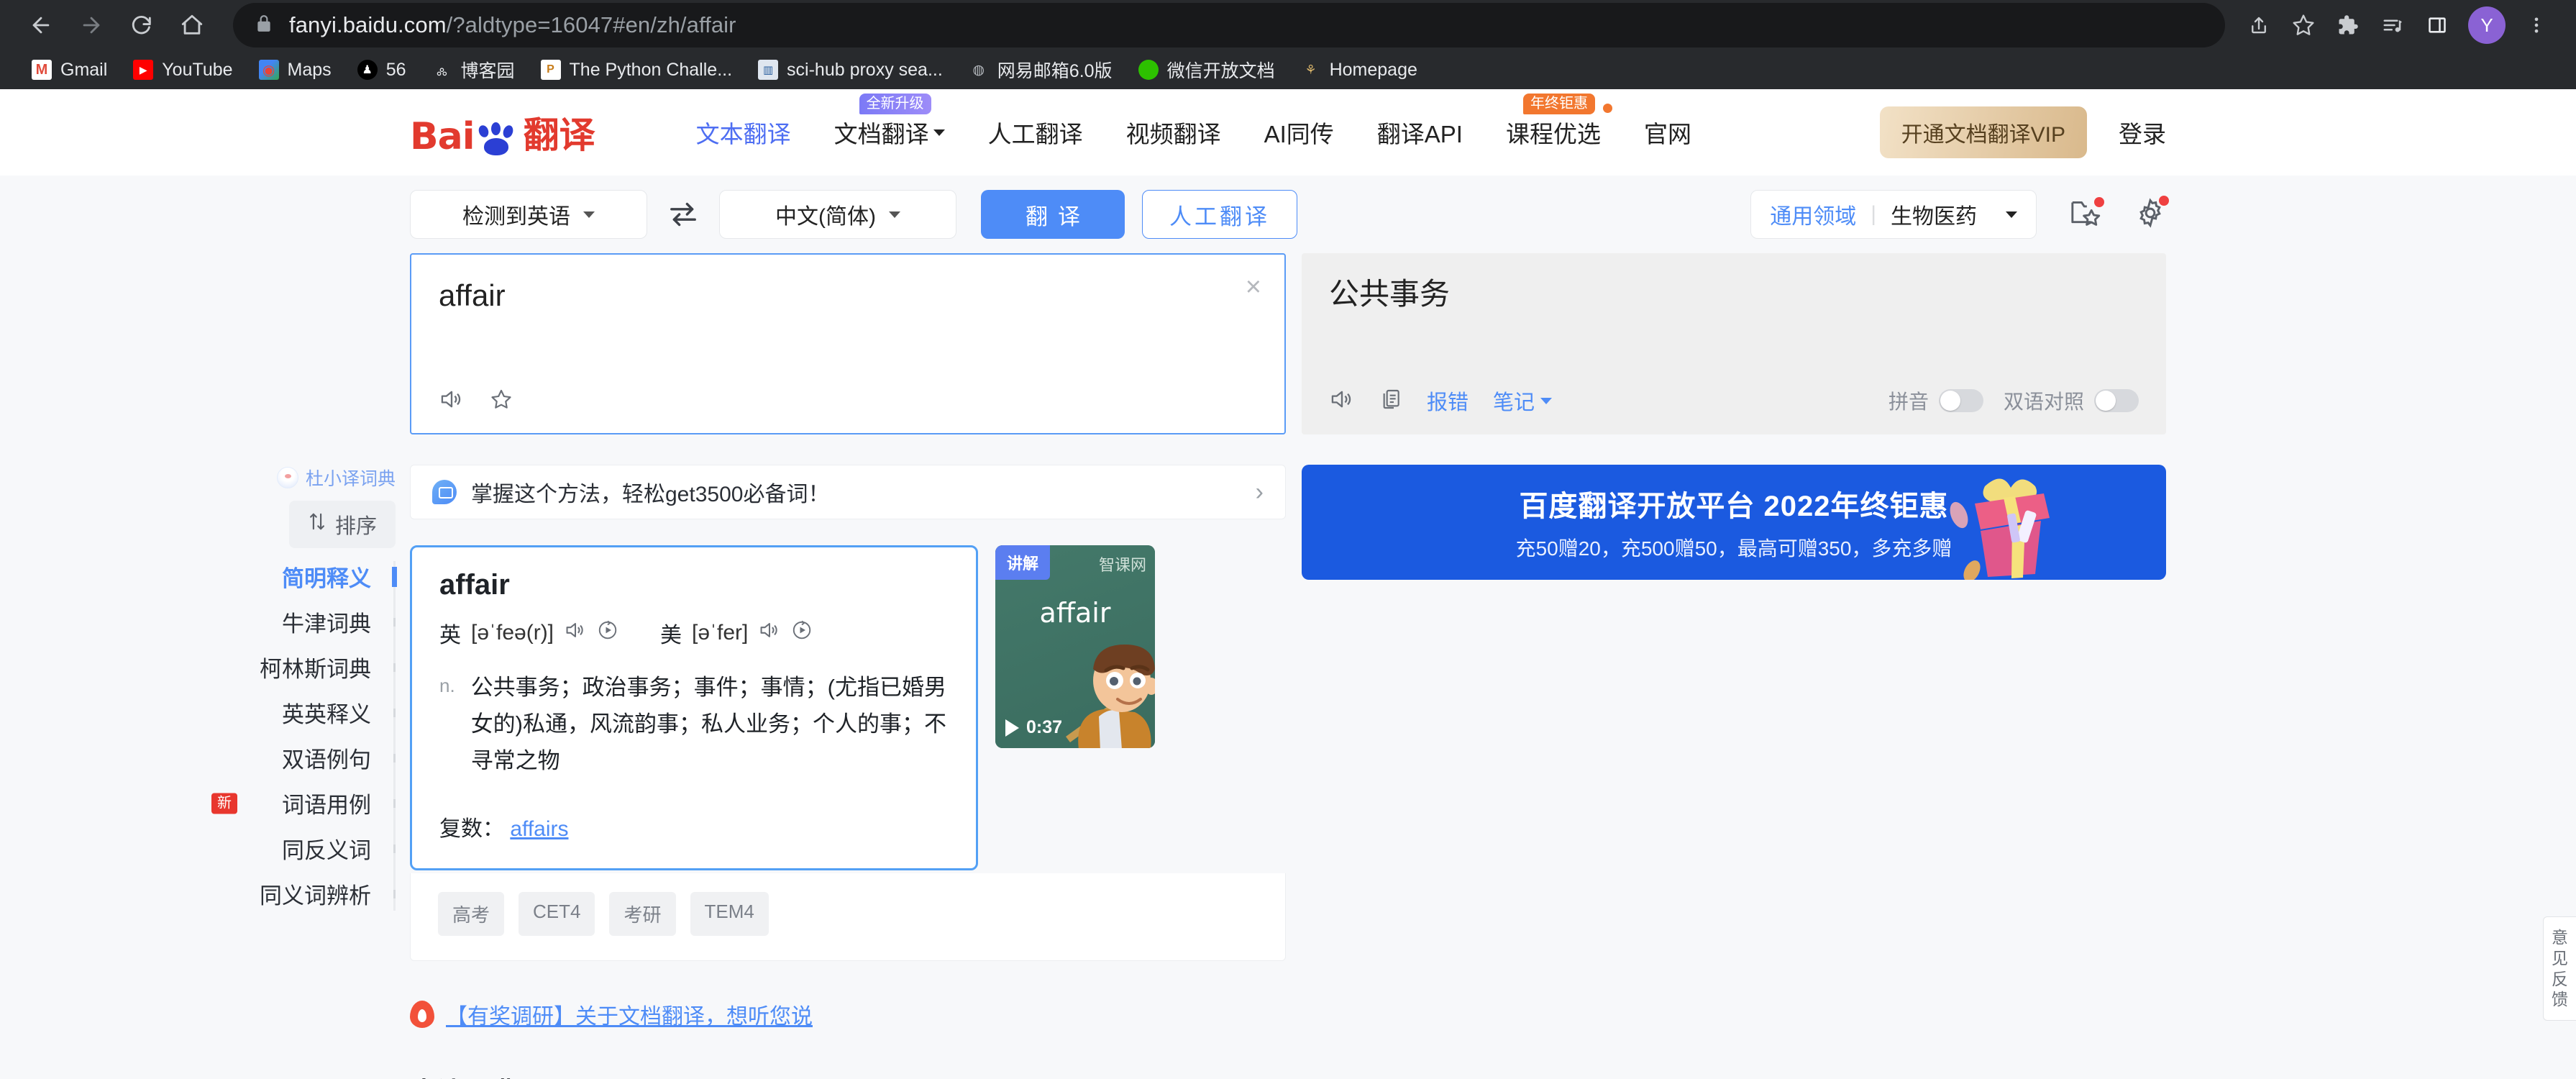 Image resolution: width=2576 pixels, height=1079 pixels. What do you see at coordinates (355, 527) in the screenshot?
I see `sort-label: 排序` at bounding box center [355, 527].